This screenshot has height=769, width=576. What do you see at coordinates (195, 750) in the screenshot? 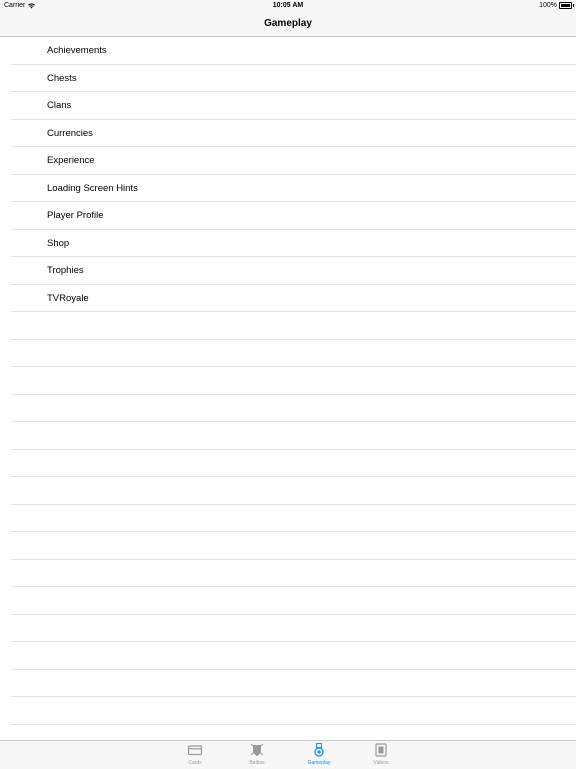
I see `cards-icon` at bounding box center [195, 750].